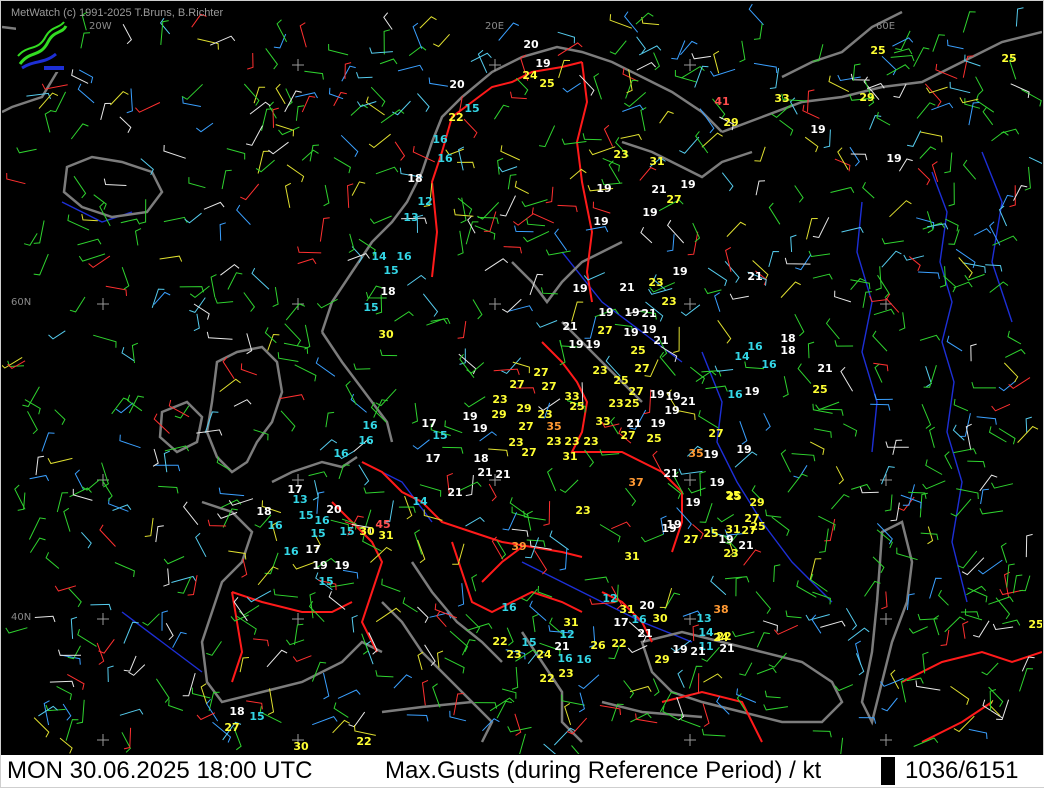 The image size is (1044, 788). Describe the element at coordinates (888, 771) in the screenshot. I see `status-separator` at that location.